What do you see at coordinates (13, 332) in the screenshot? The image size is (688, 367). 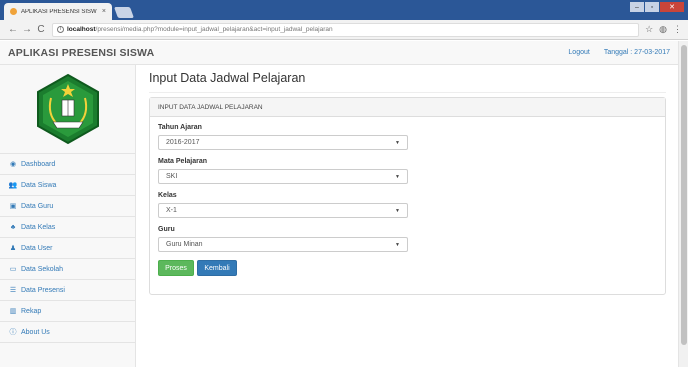 I see `info-icon: ⓘ` at bounding box center [13, 332].